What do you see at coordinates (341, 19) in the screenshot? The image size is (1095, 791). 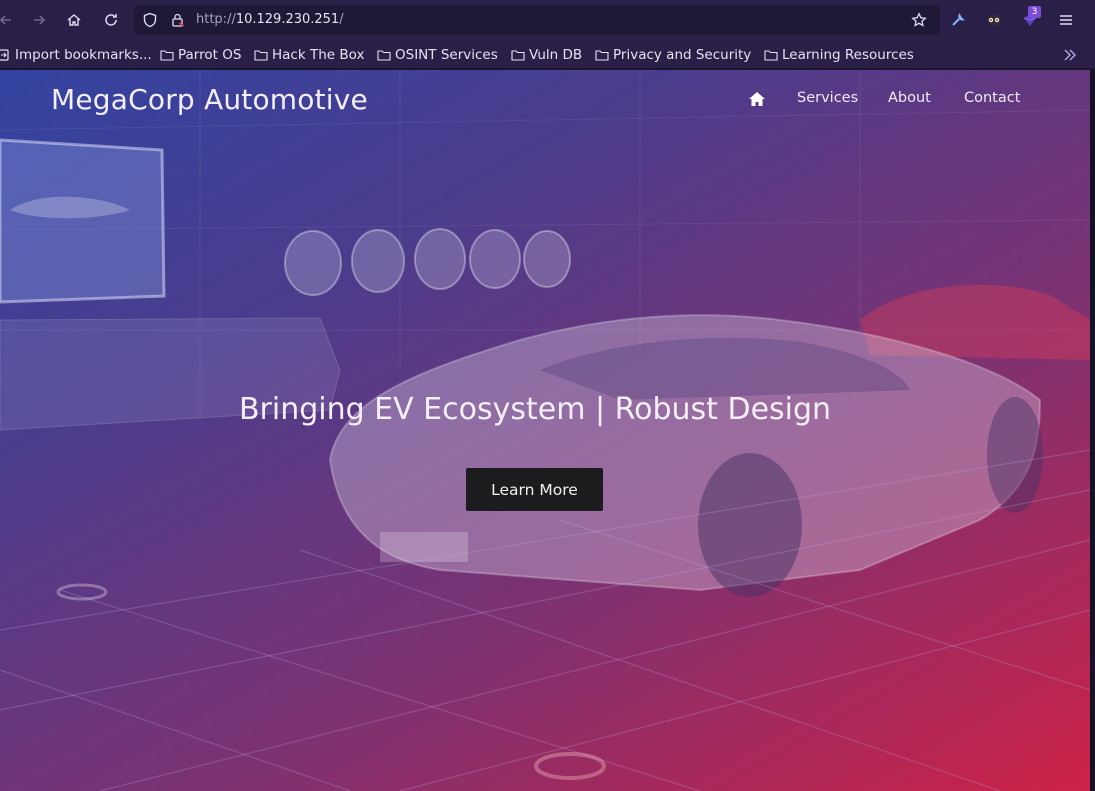 I see `url-path: /` at bounding box center [341, 19].